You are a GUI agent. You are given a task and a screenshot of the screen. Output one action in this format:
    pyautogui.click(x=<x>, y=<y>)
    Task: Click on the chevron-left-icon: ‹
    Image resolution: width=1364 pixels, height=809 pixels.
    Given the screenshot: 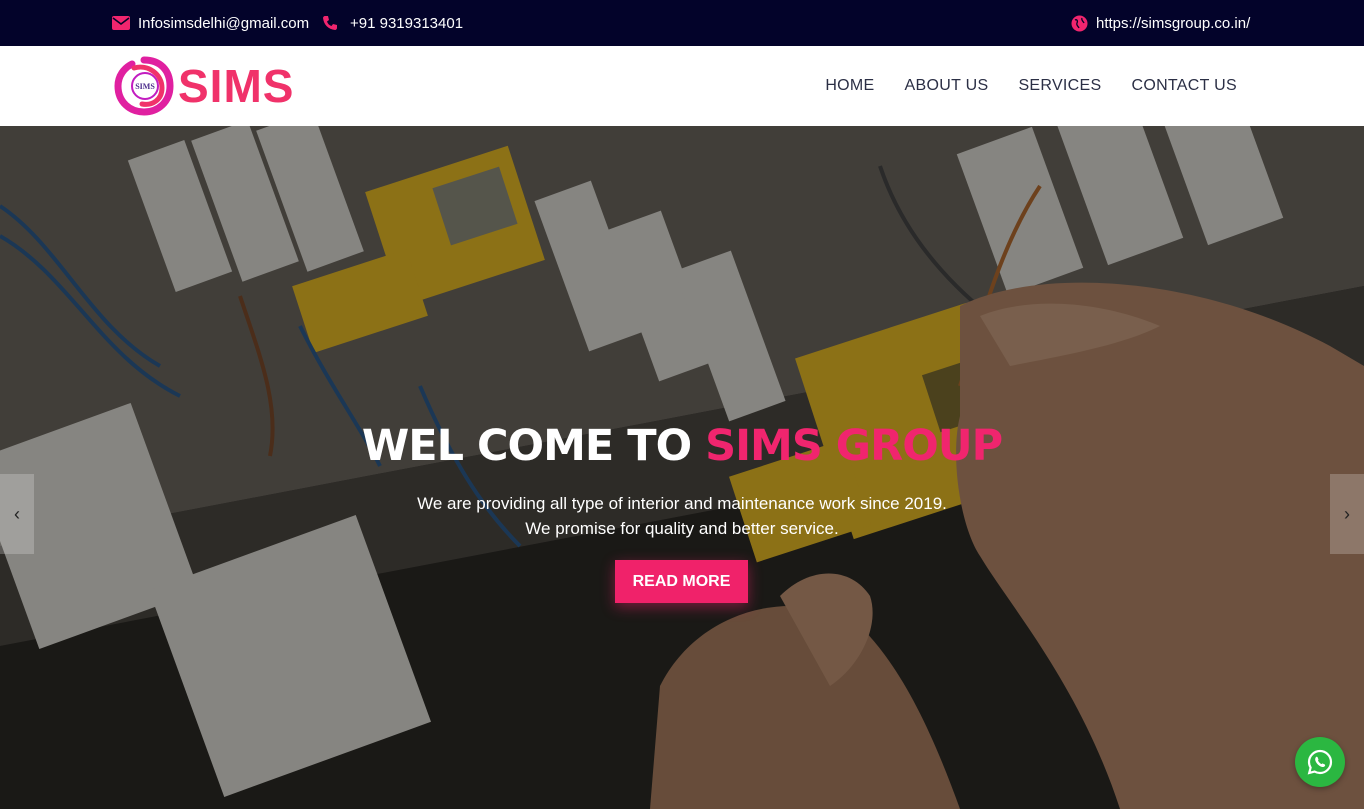 What is the action you would take?
    pyautogui.click(x=17, y=513)
    